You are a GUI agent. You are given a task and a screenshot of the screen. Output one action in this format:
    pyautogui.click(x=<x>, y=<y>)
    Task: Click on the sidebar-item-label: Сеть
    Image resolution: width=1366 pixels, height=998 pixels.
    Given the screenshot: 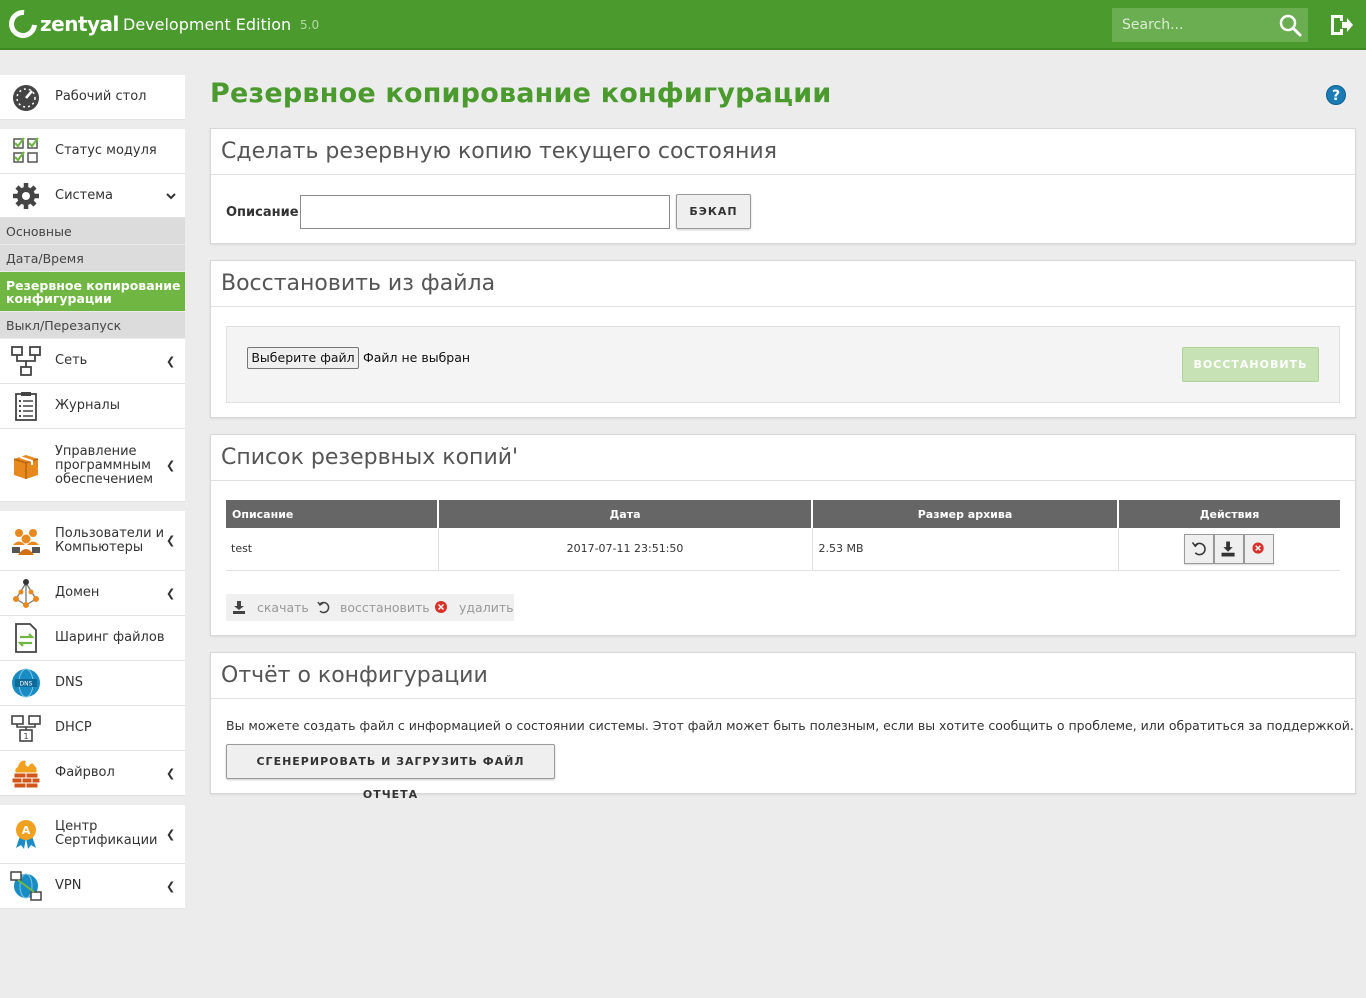 What is the action you would take?
    pyautogui.click(x=71, y=360)
    